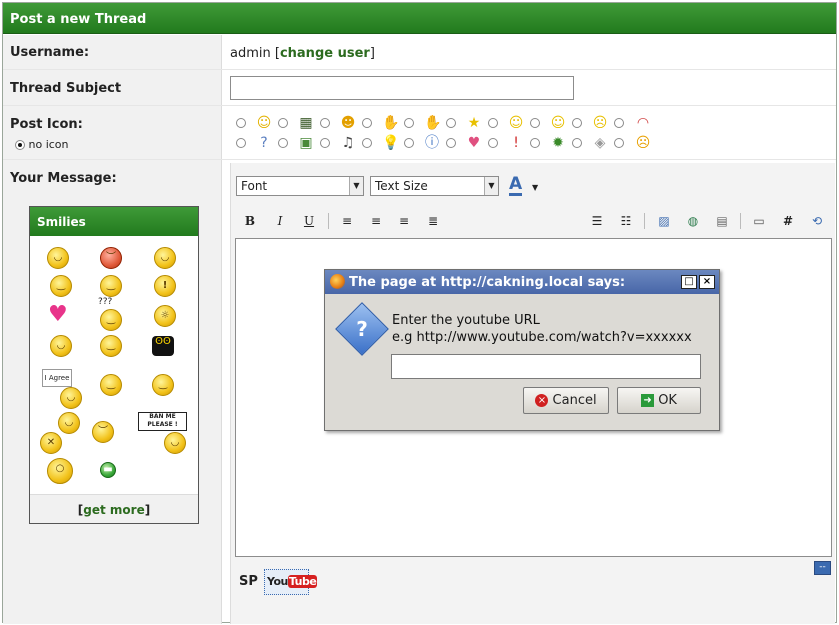  I want to click on writing-smiley-icon: ‿, so click(163, 385).